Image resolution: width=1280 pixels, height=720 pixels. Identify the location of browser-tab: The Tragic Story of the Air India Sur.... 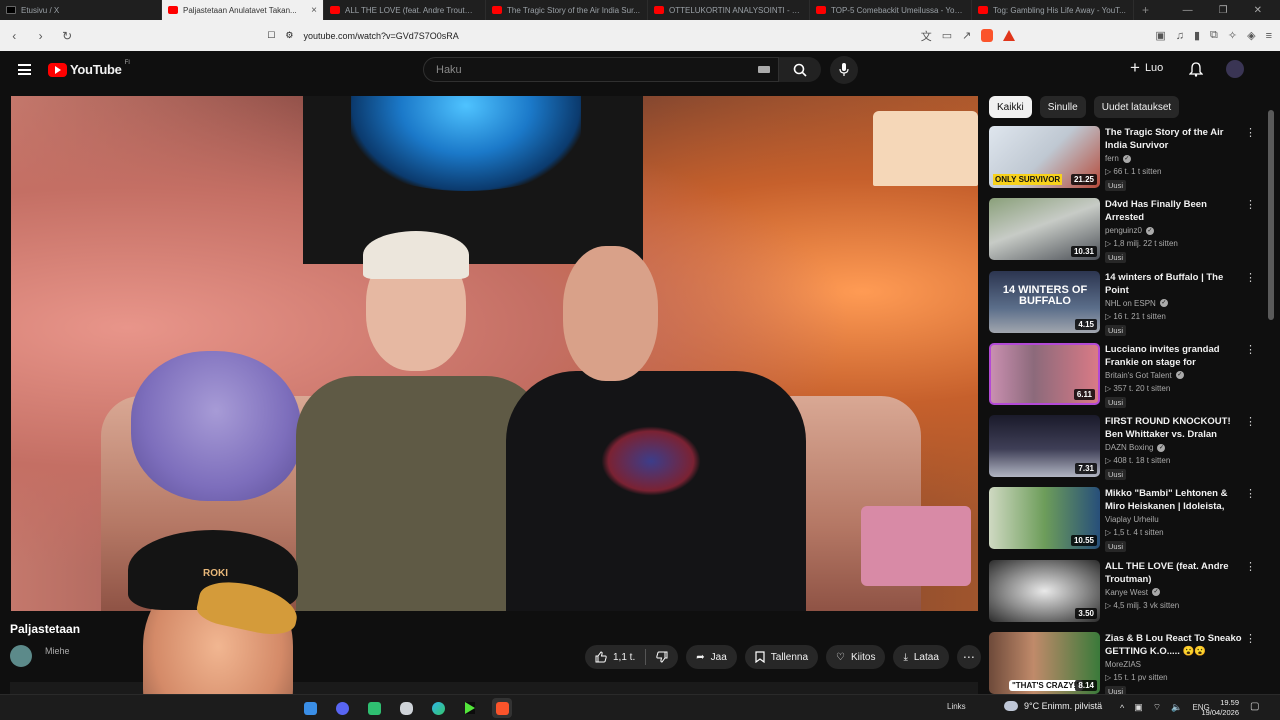
(567, 10).